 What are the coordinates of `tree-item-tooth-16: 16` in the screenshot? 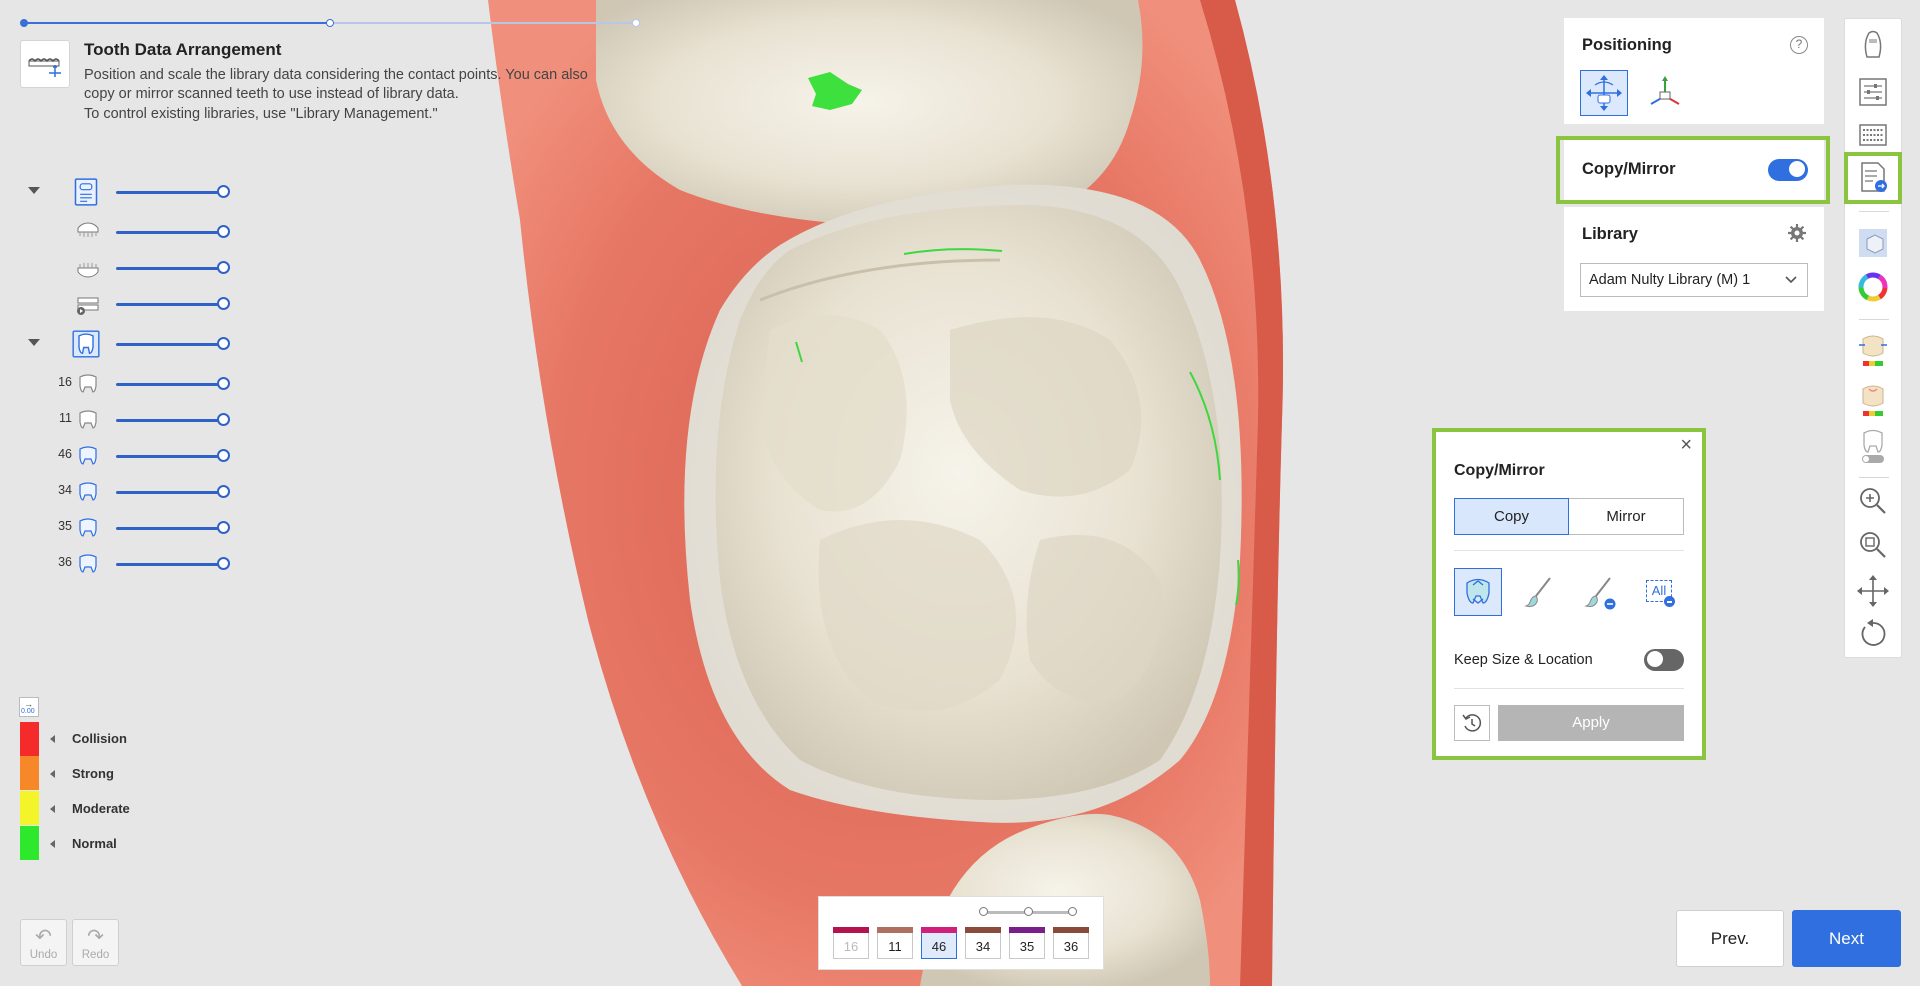 It's located at (134, 384).